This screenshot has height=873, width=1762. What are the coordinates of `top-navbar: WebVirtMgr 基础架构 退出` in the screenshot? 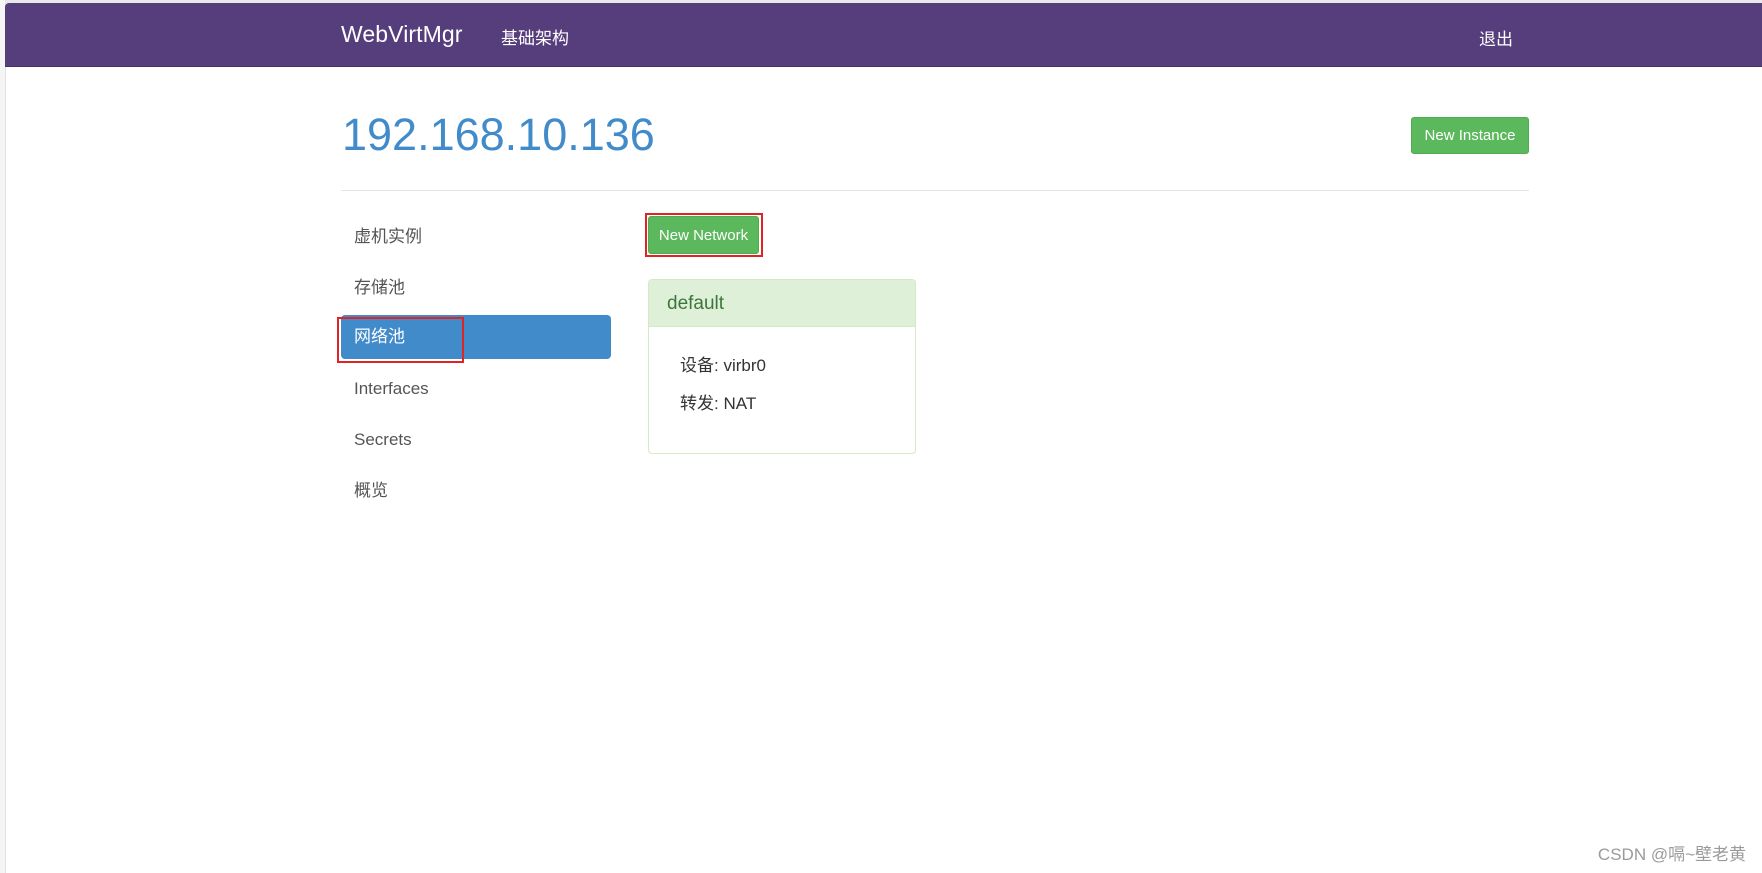 It's located at (883, 35).